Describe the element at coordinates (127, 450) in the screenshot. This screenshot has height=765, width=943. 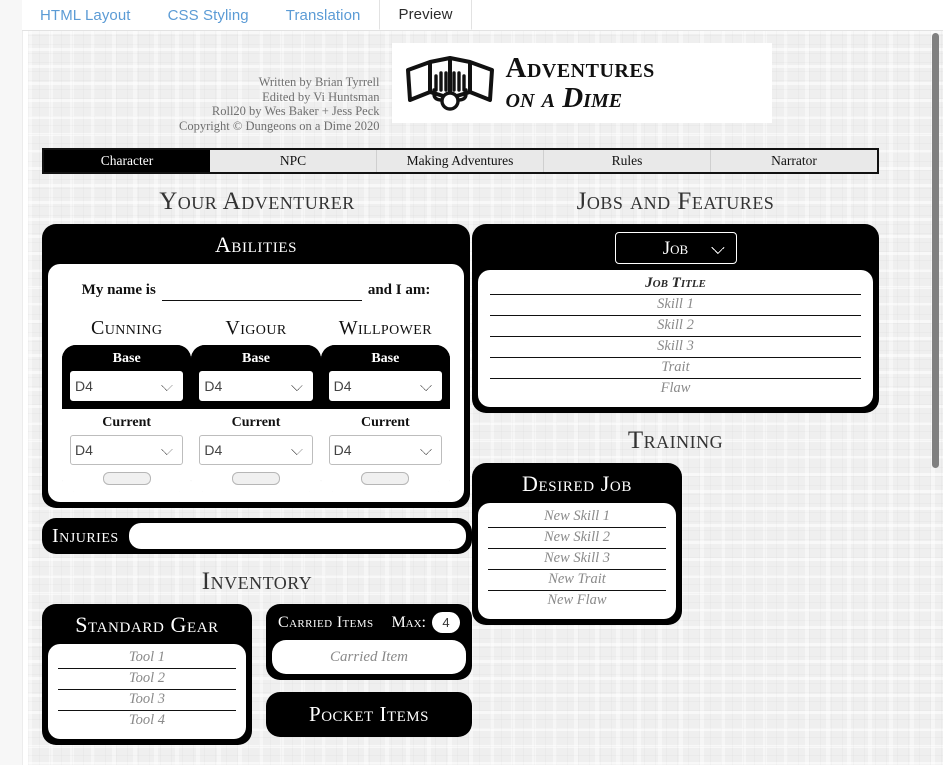
I see `cunning-current-select: D4` at that location.